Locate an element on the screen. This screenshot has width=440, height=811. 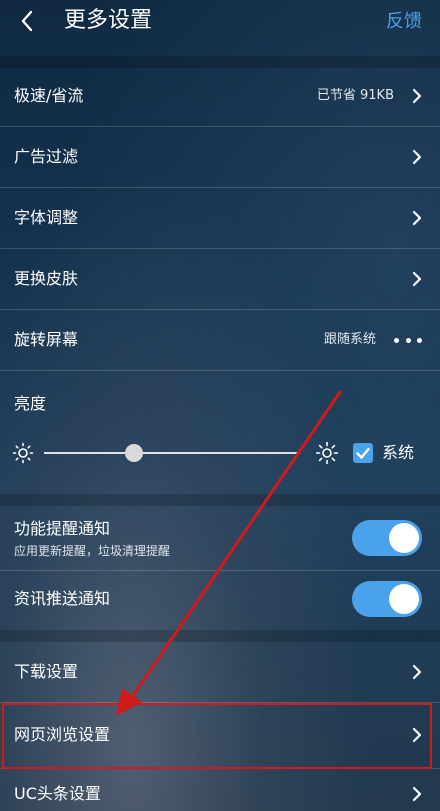
checkmark-icon is located at coordinates (363, 453).